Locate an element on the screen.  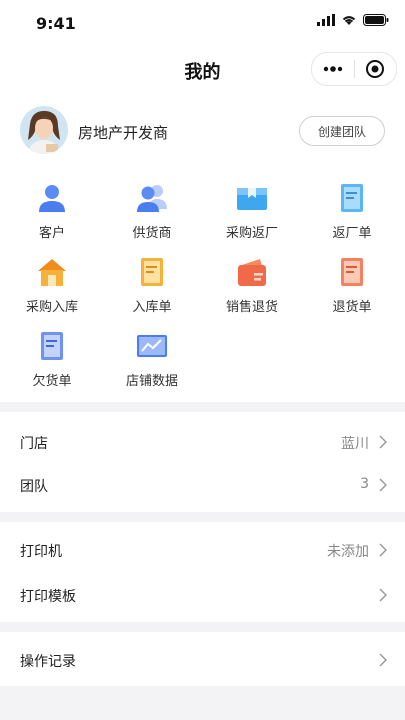
status-bar: 9:41 is located at coordinates (202, 22).